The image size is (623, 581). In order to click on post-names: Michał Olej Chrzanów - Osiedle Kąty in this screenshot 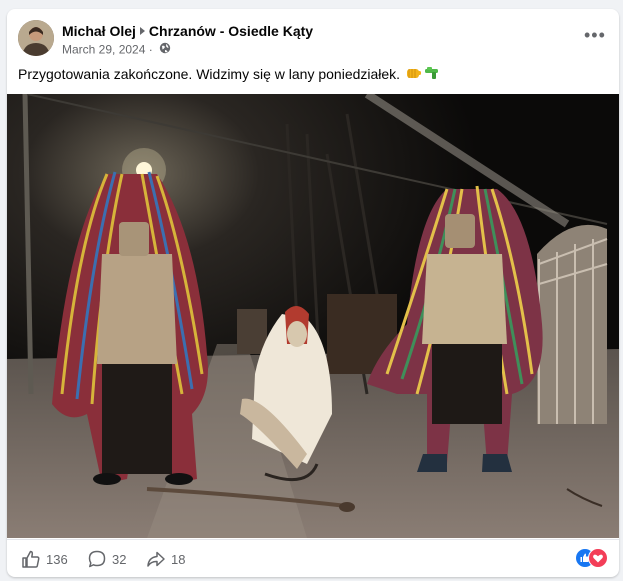, I will do `click(187, 31)`.